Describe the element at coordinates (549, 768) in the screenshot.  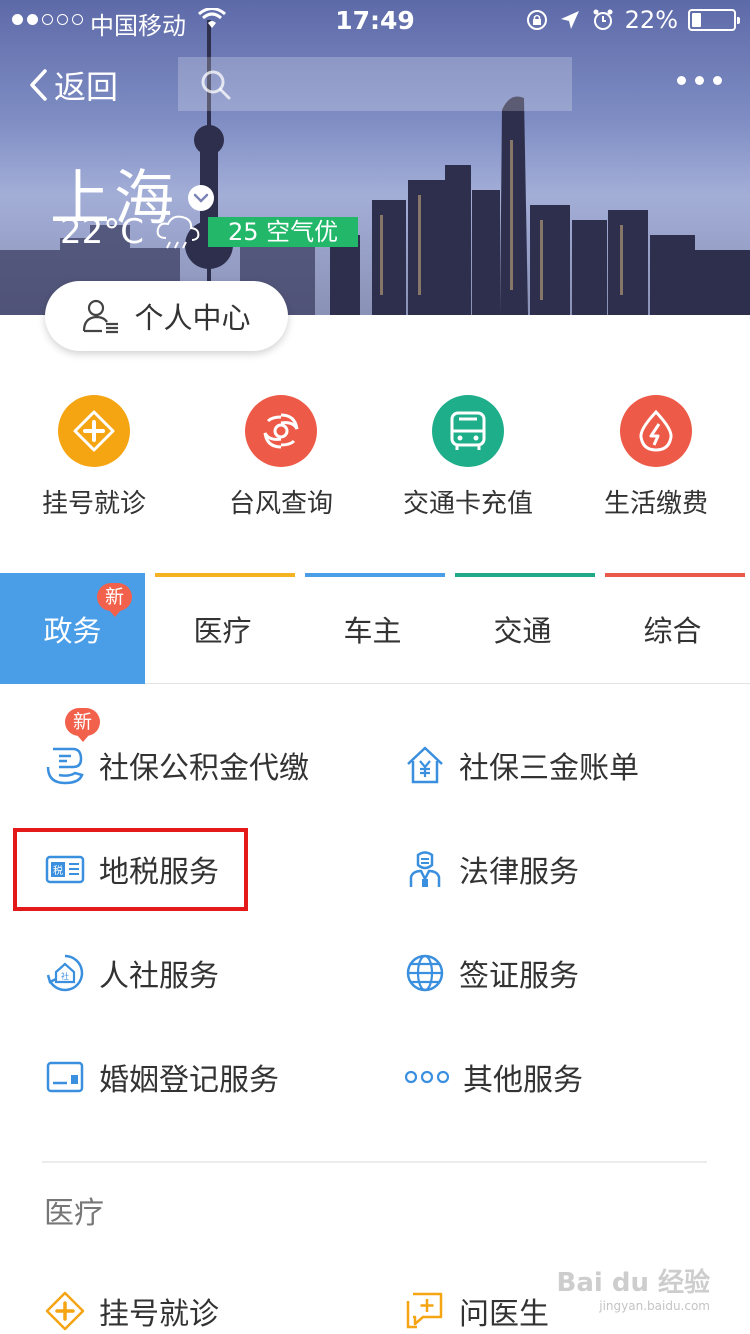
I see `service-label: 社保三金账单` at that location.